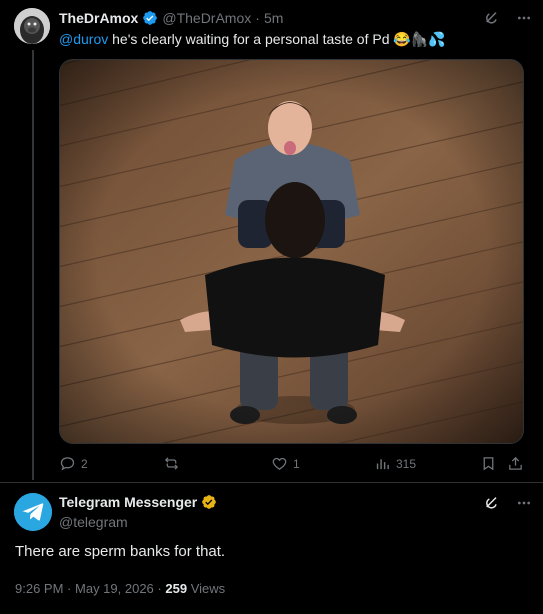 Image resolution: width=543 pixels, height=614 pixels. I want to click on tweet2-views-count: 259, so click(176, 588).